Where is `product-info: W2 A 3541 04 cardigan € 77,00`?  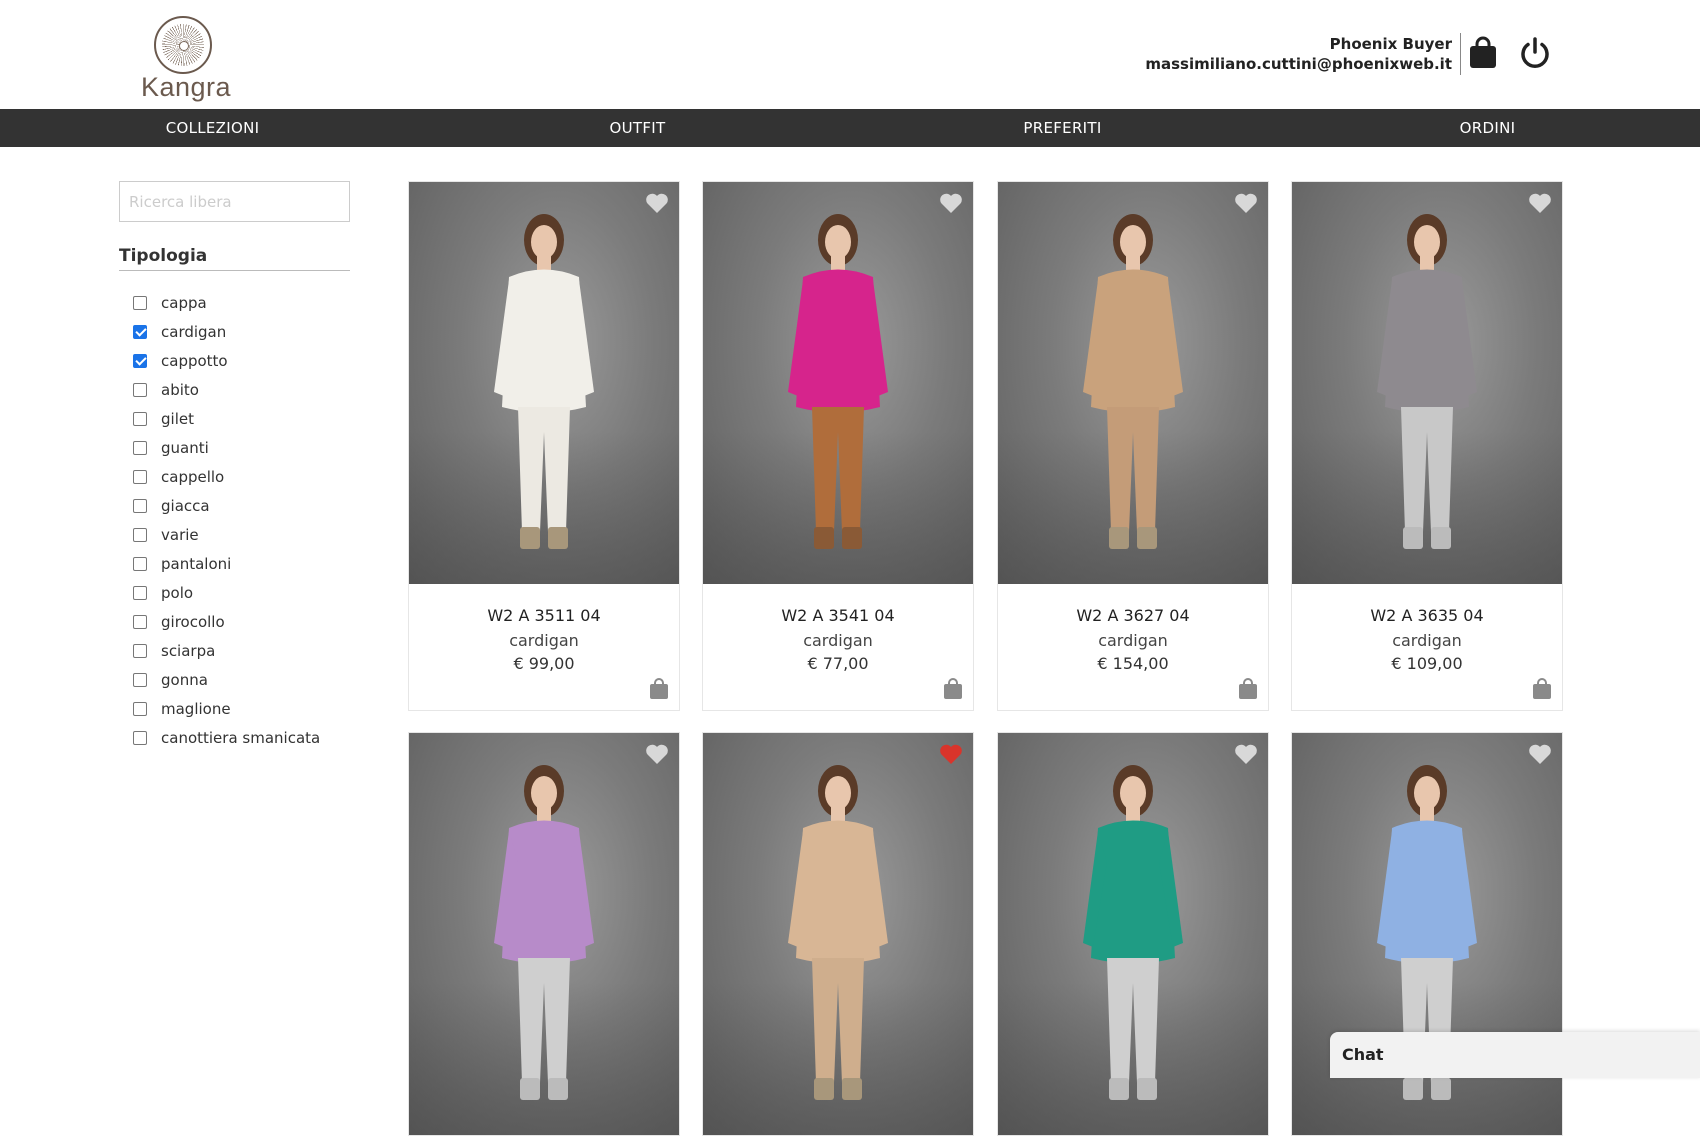
product-info: W2 A 3541 04 cardigan € 77,00 is located at coordinates (838, 647).